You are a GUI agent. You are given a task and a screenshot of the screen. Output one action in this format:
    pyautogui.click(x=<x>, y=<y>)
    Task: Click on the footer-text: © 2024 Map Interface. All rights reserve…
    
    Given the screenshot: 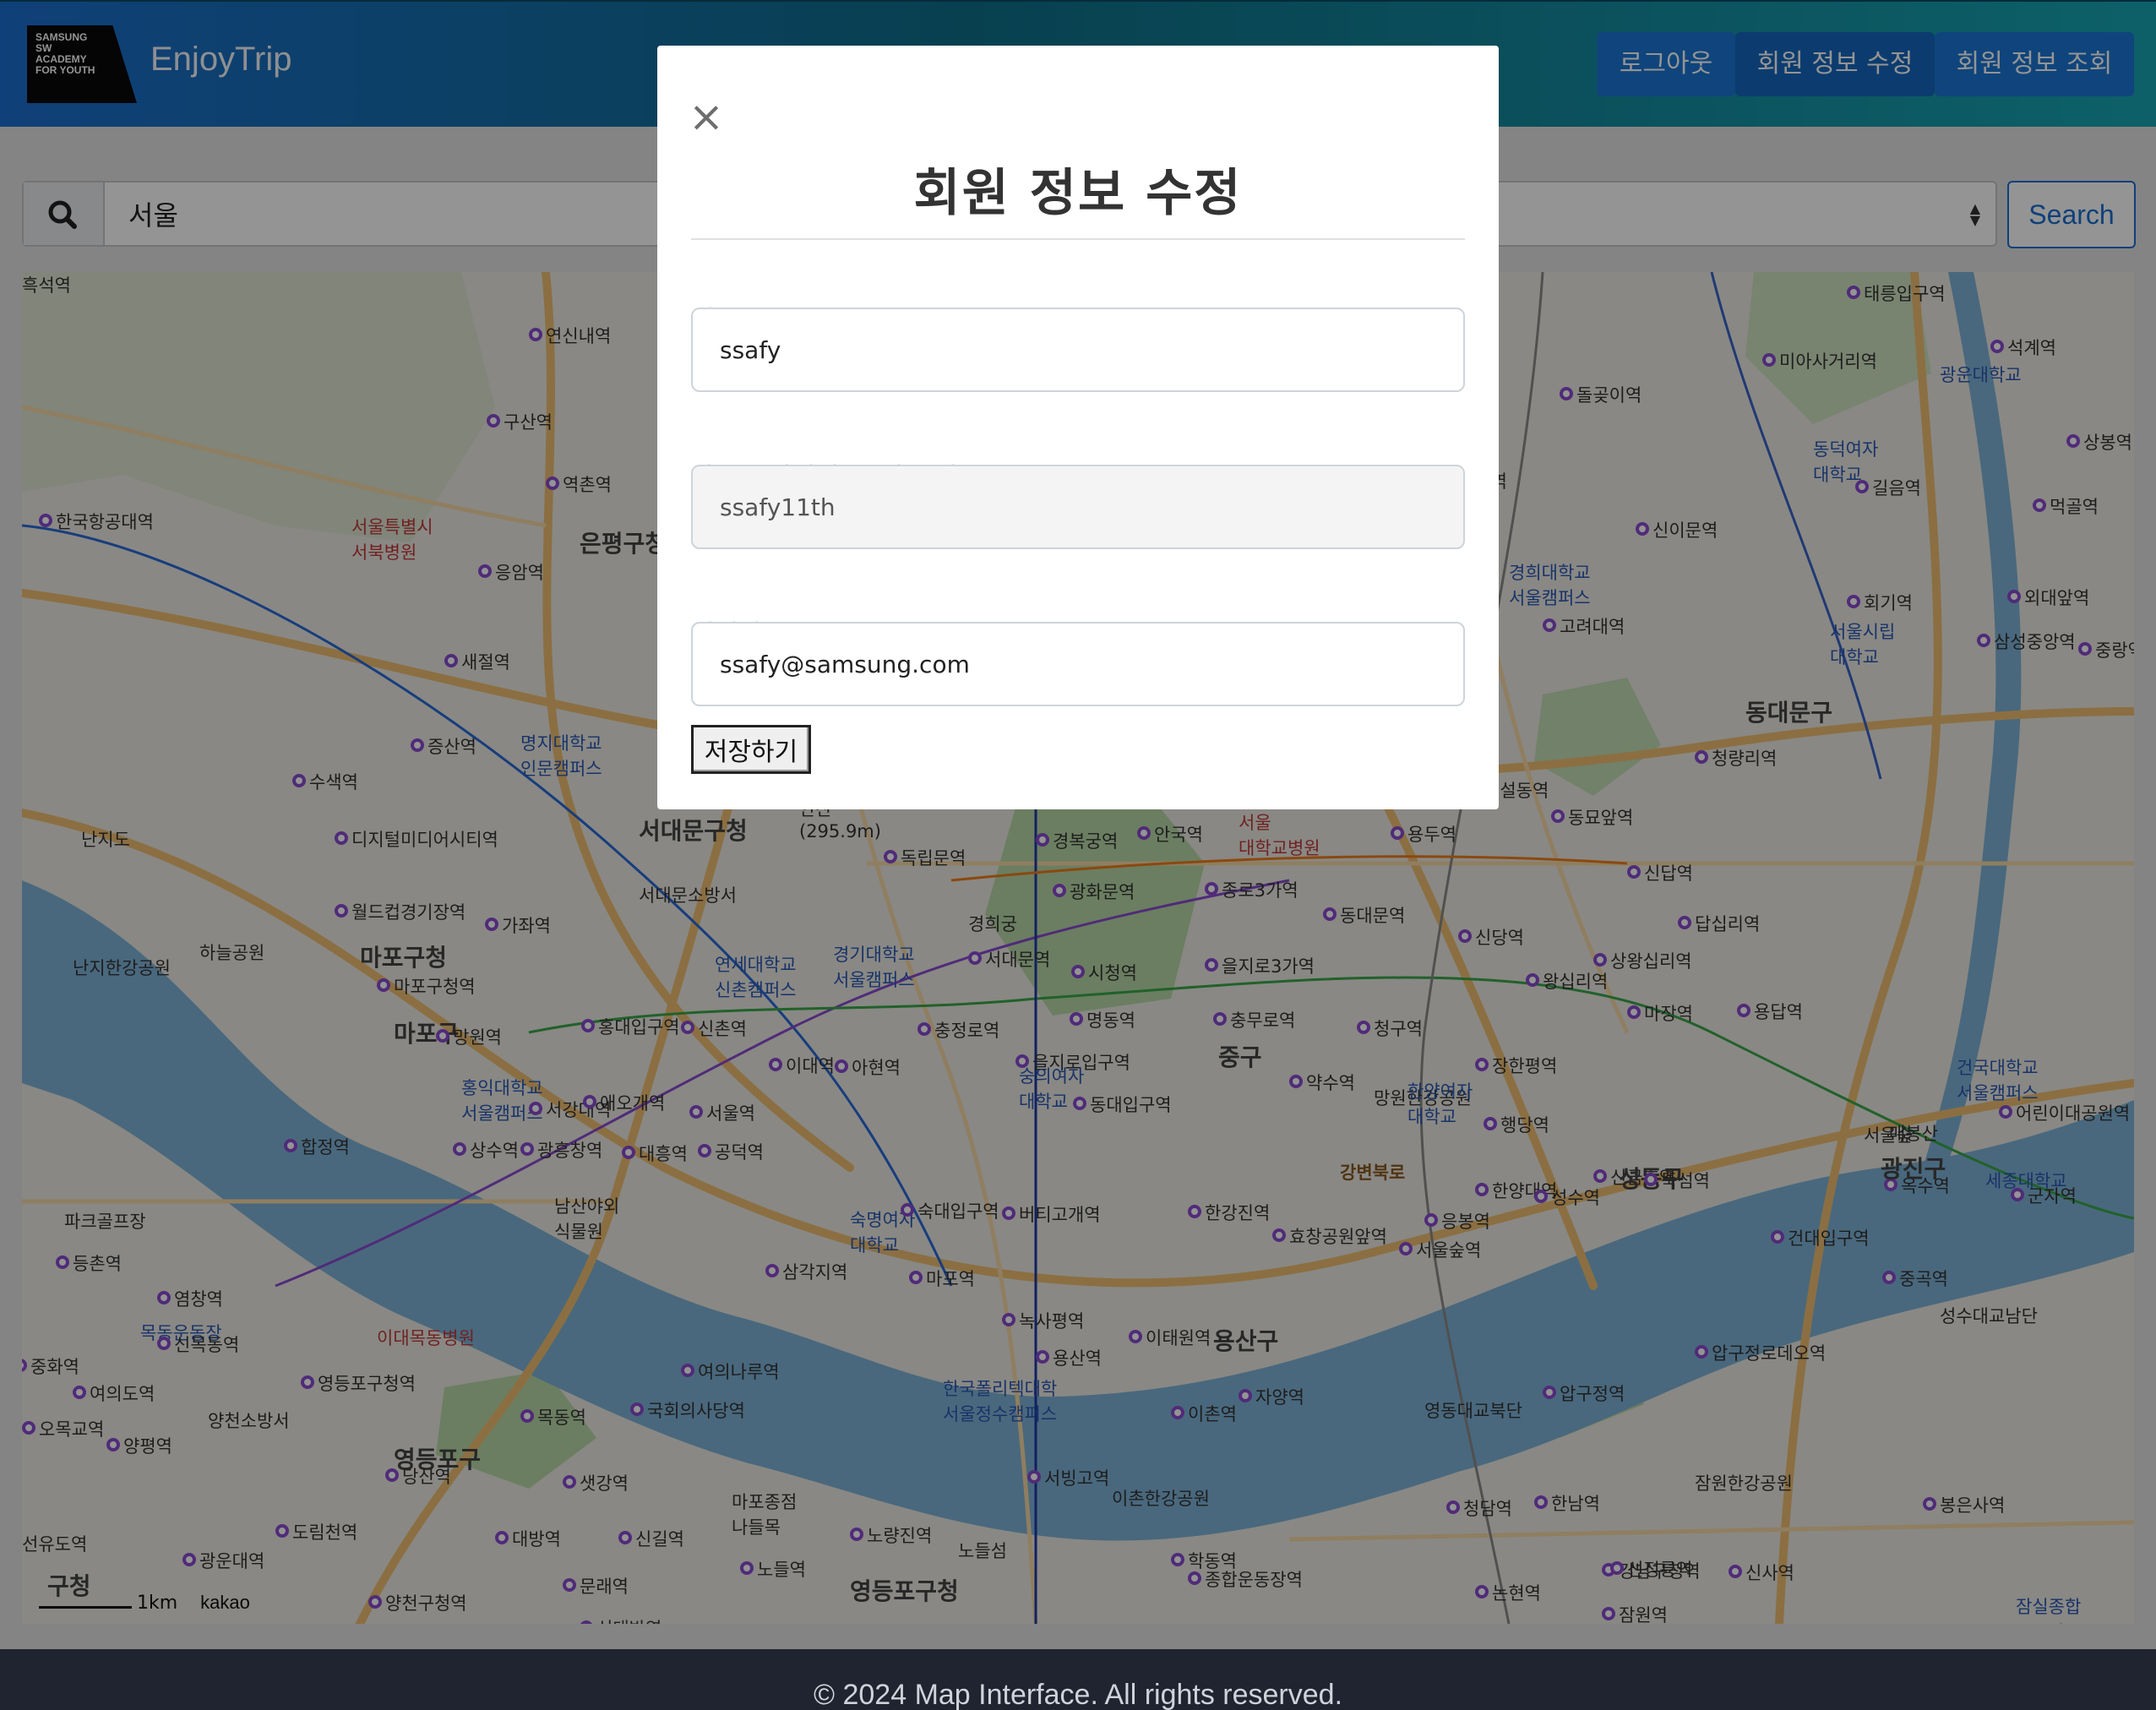 What is the action you would take?
    pyautogui.click(x=1078, y=1694)
    